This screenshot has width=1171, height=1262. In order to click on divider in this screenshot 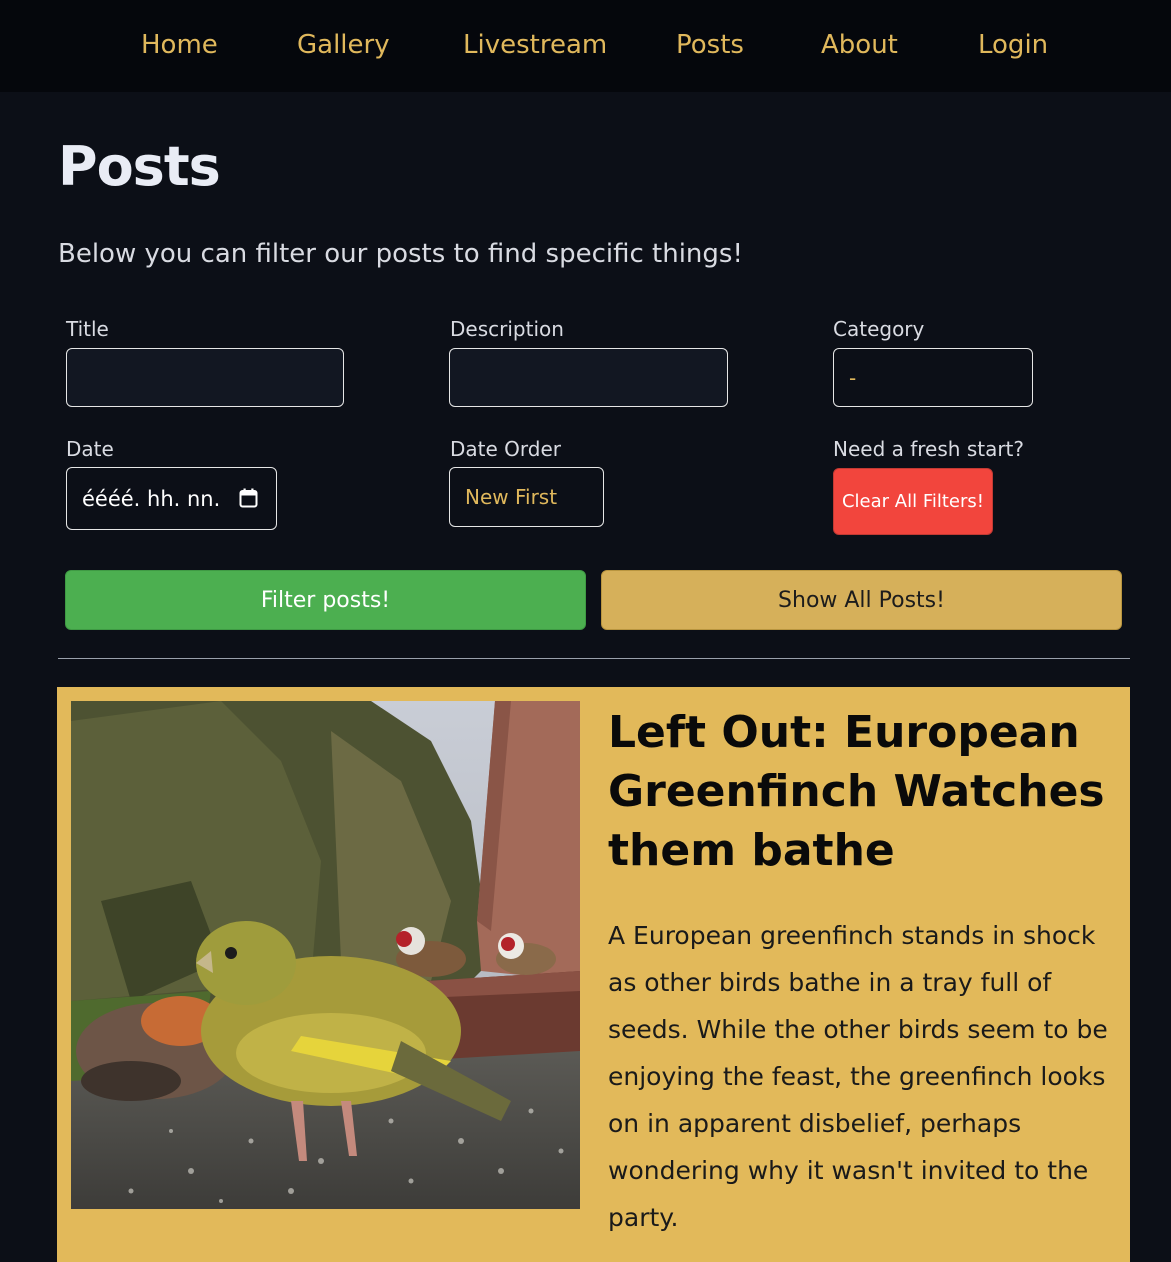, I will do `click(594, 658)`.